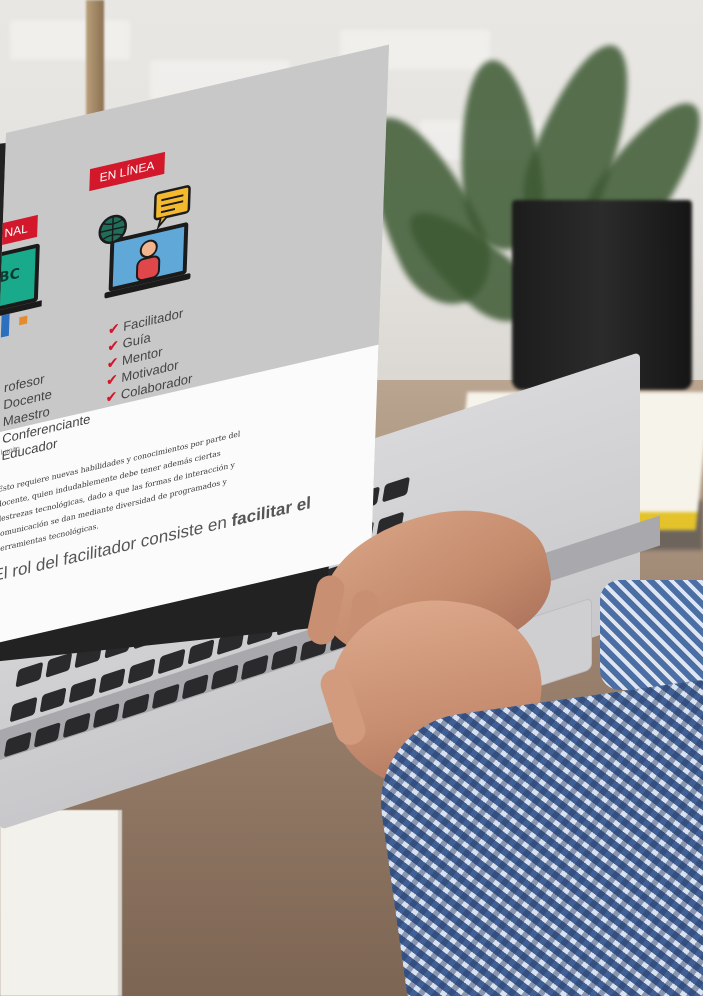 The image size is (703, 996). Describe the element at coordinates (111, 397) in the screenshot. I see `checkmark-icon: ✔` at that location.